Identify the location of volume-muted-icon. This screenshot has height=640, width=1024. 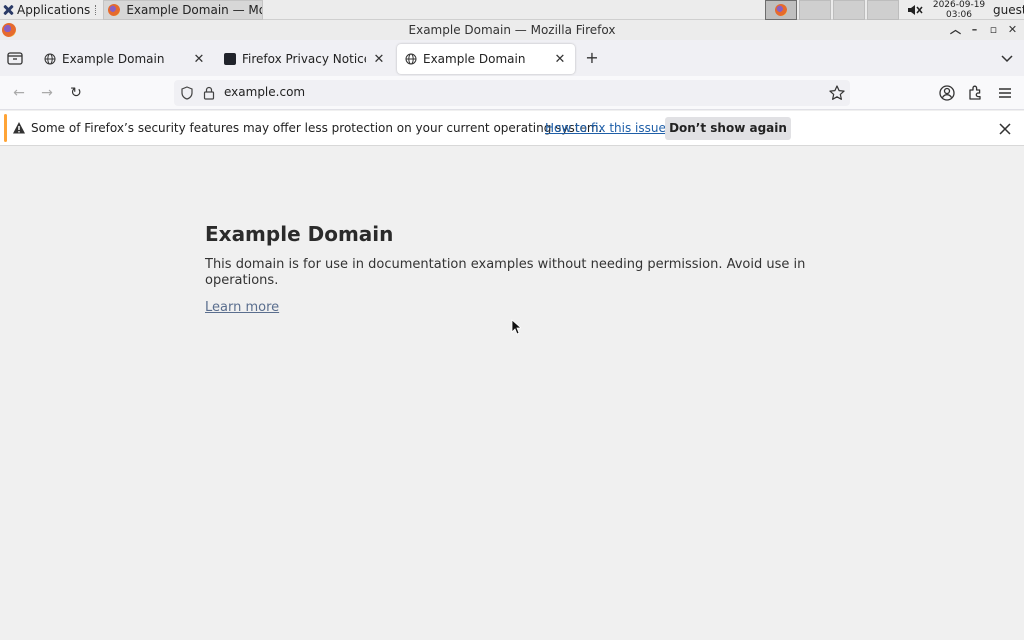
(915, 10).